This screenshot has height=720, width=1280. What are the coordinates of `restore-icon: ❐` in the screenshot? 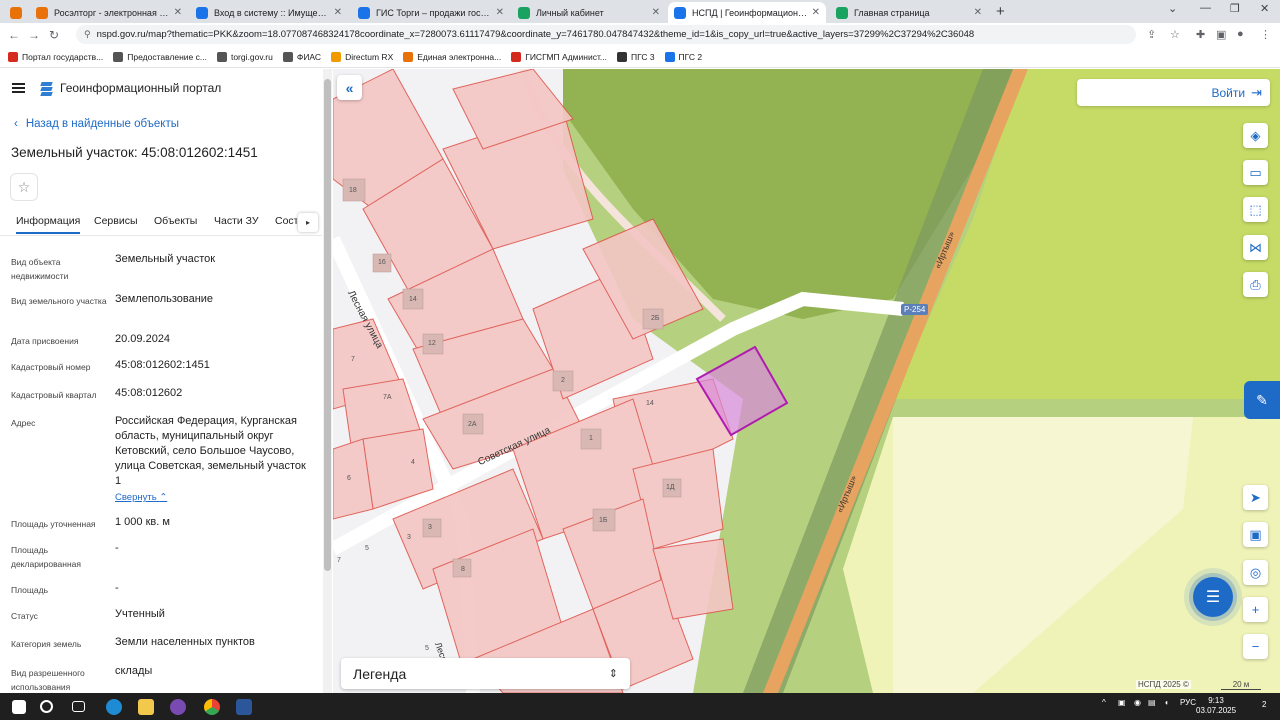 It's located at (1235, 8).